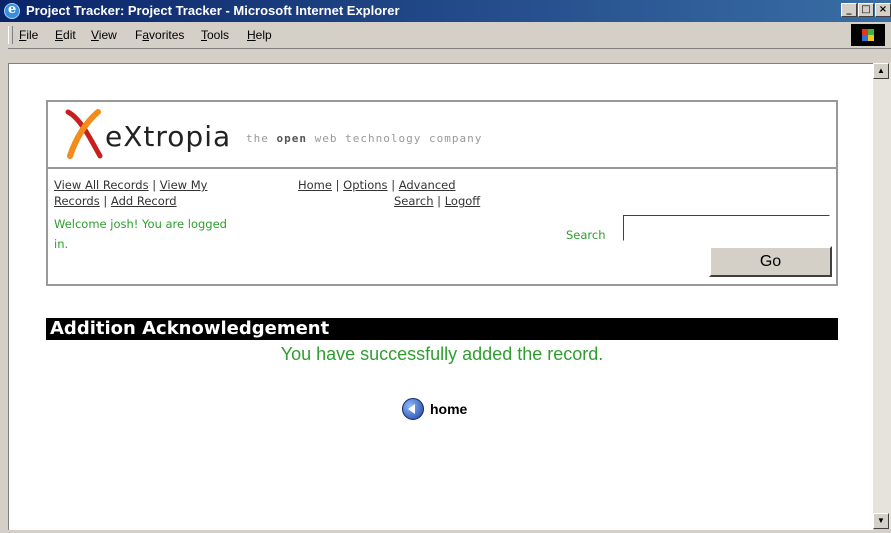  I want to click on menu-file: File, so click(28, 35).